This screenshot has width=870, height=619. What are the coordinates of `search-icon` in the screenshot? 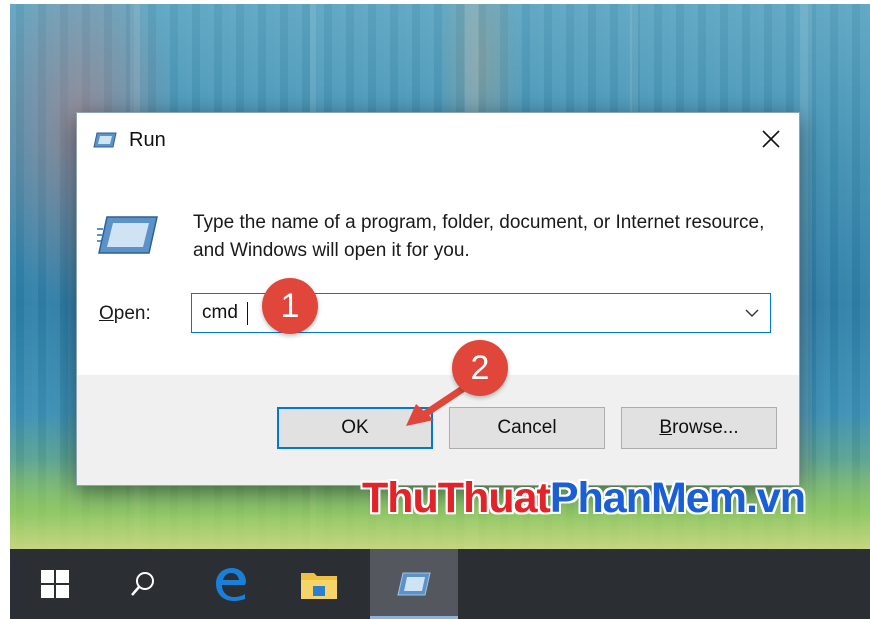 It's located at (142, 584).